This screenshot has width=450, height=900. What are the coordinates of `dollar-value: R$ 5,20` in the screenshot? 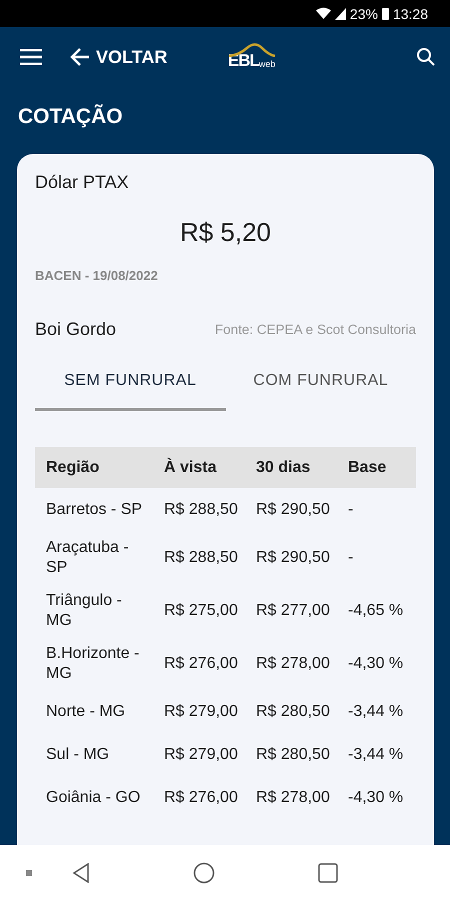 It's located at (225, 232).